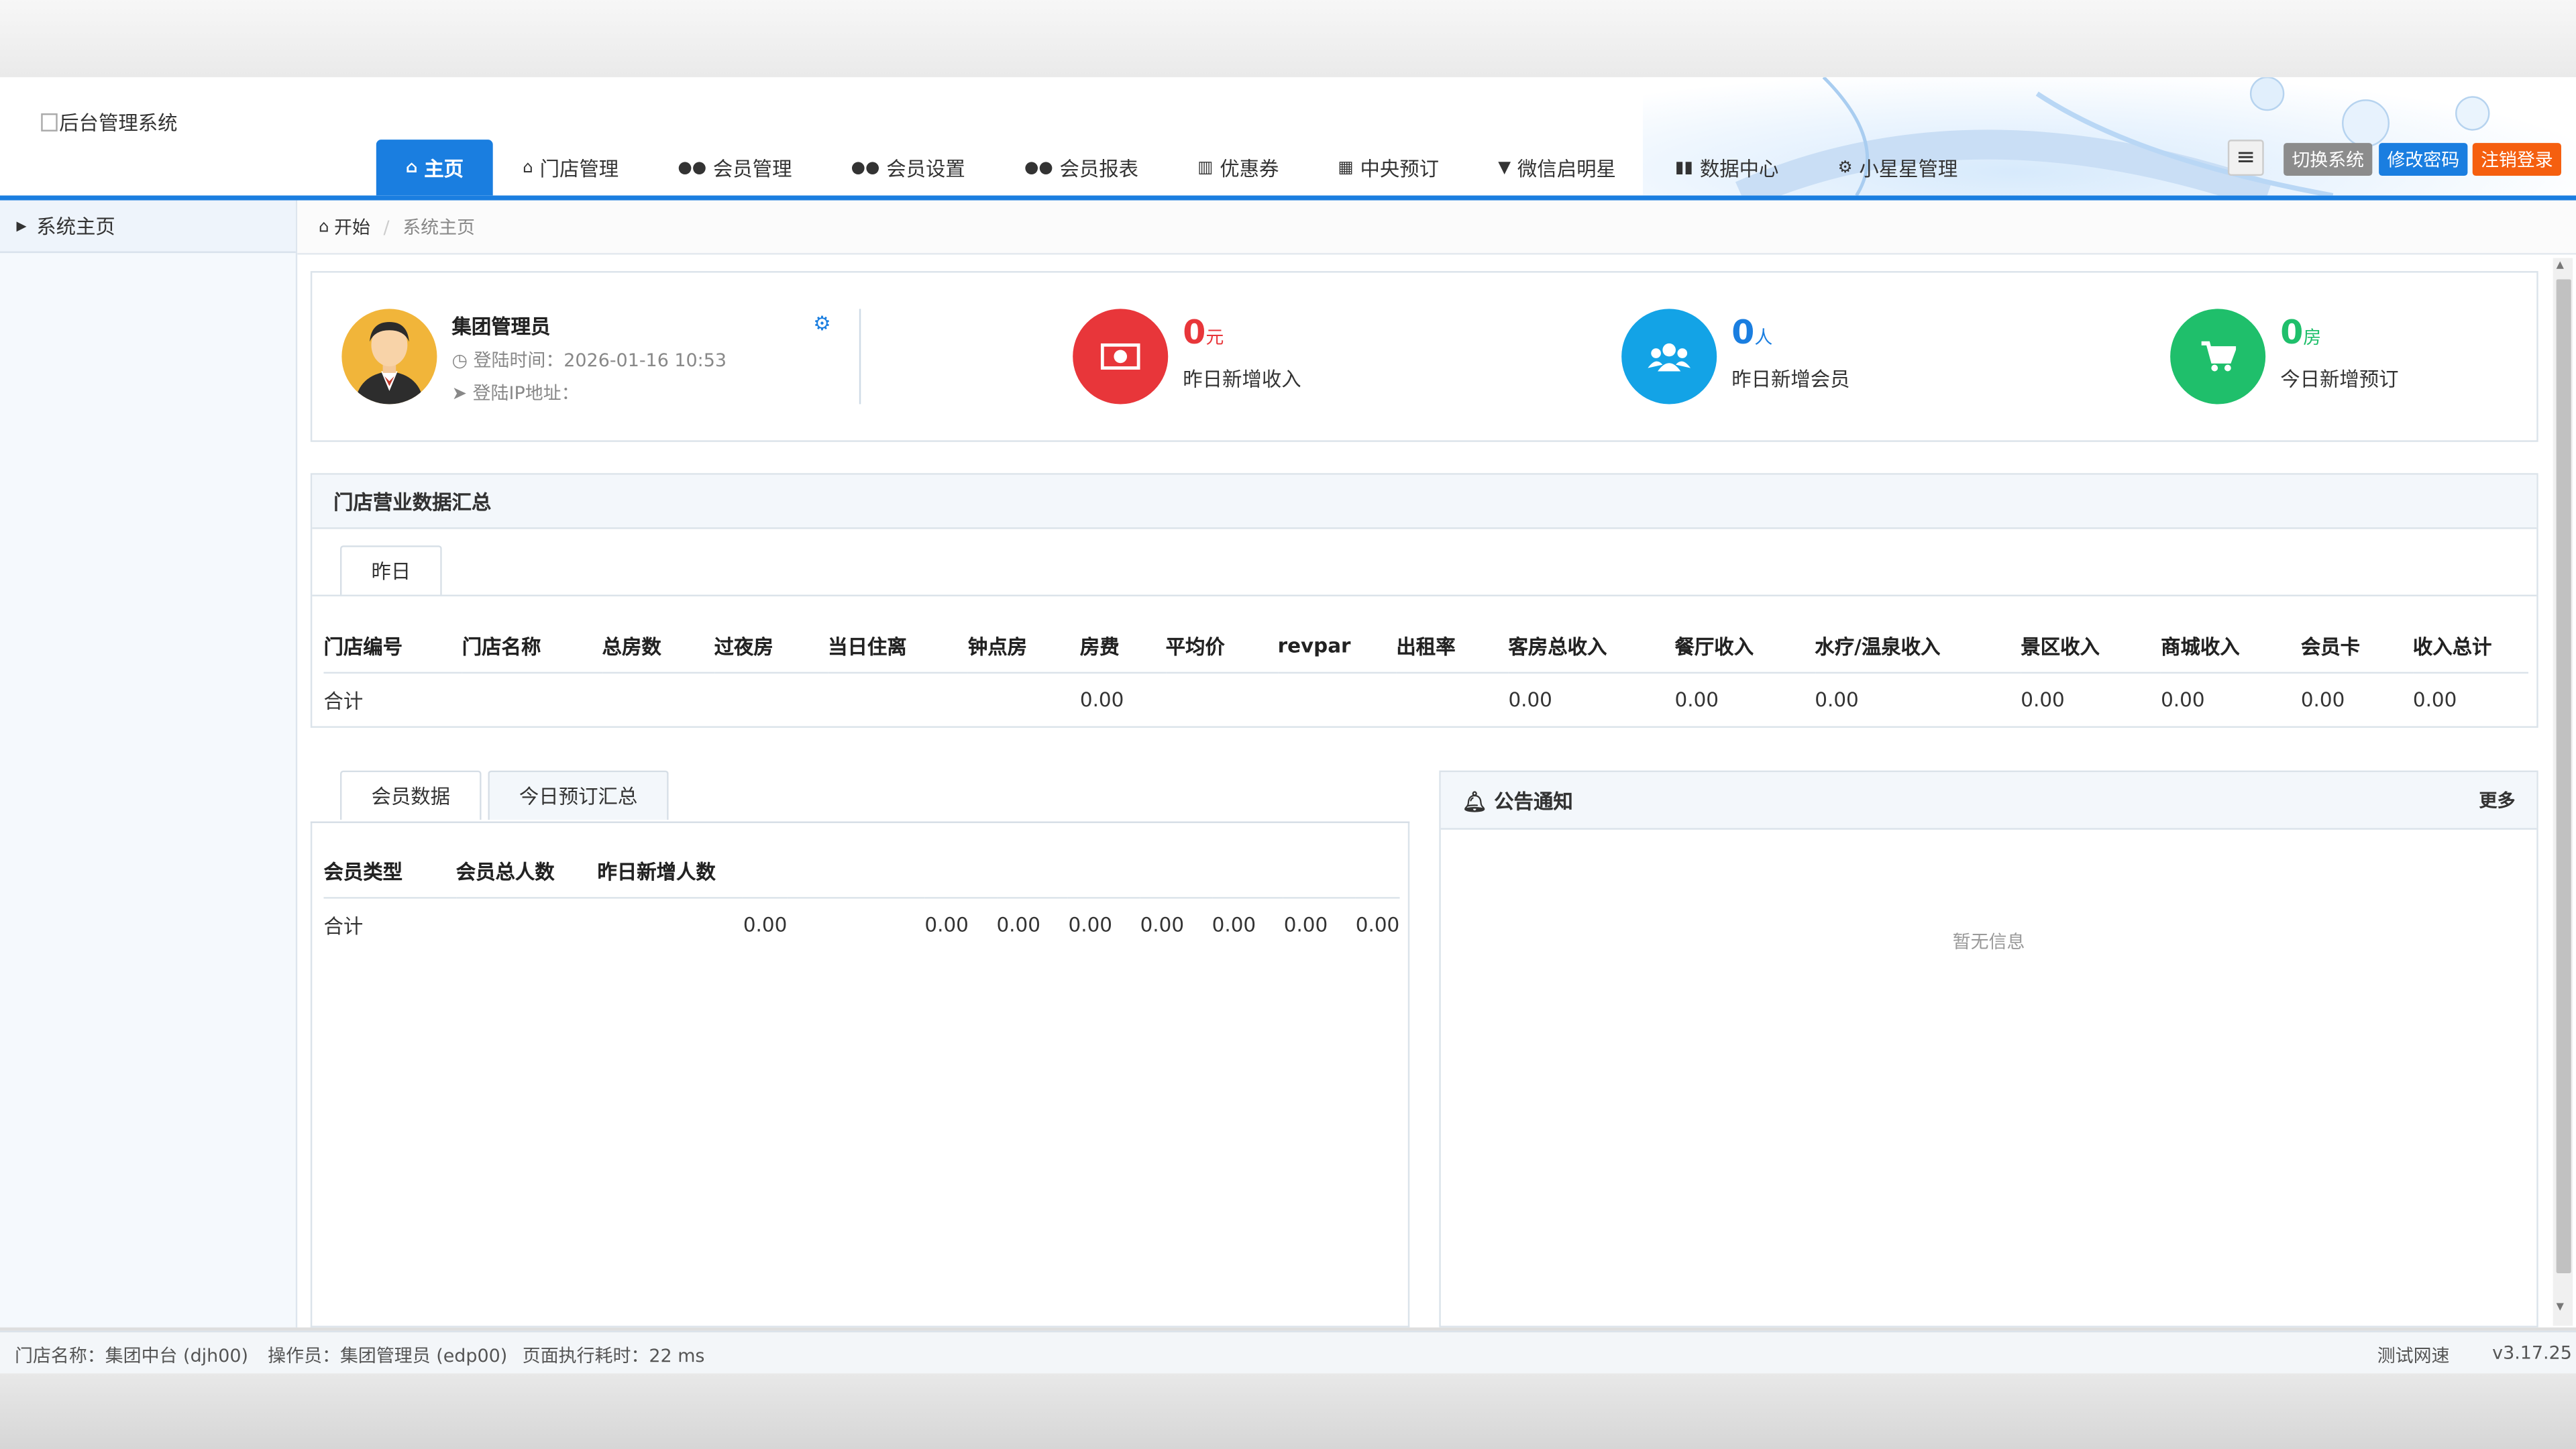 The width and height of the screenshot is (2576, 1449). I want to click on column-header: 出租率, so click(1426, 646).